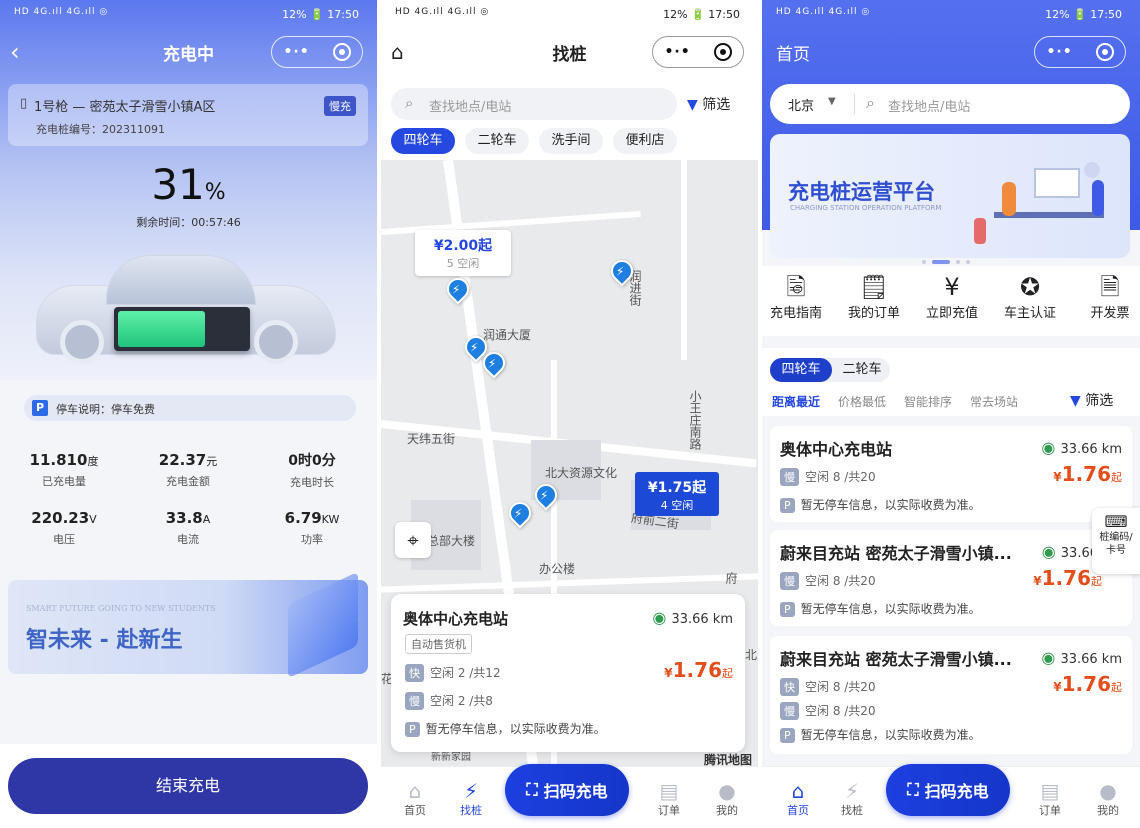  What do you see at coordinates (798, 791) in the screenshot?
I see `home-tab-icon: ⌂` at bounding box center [798, 791].